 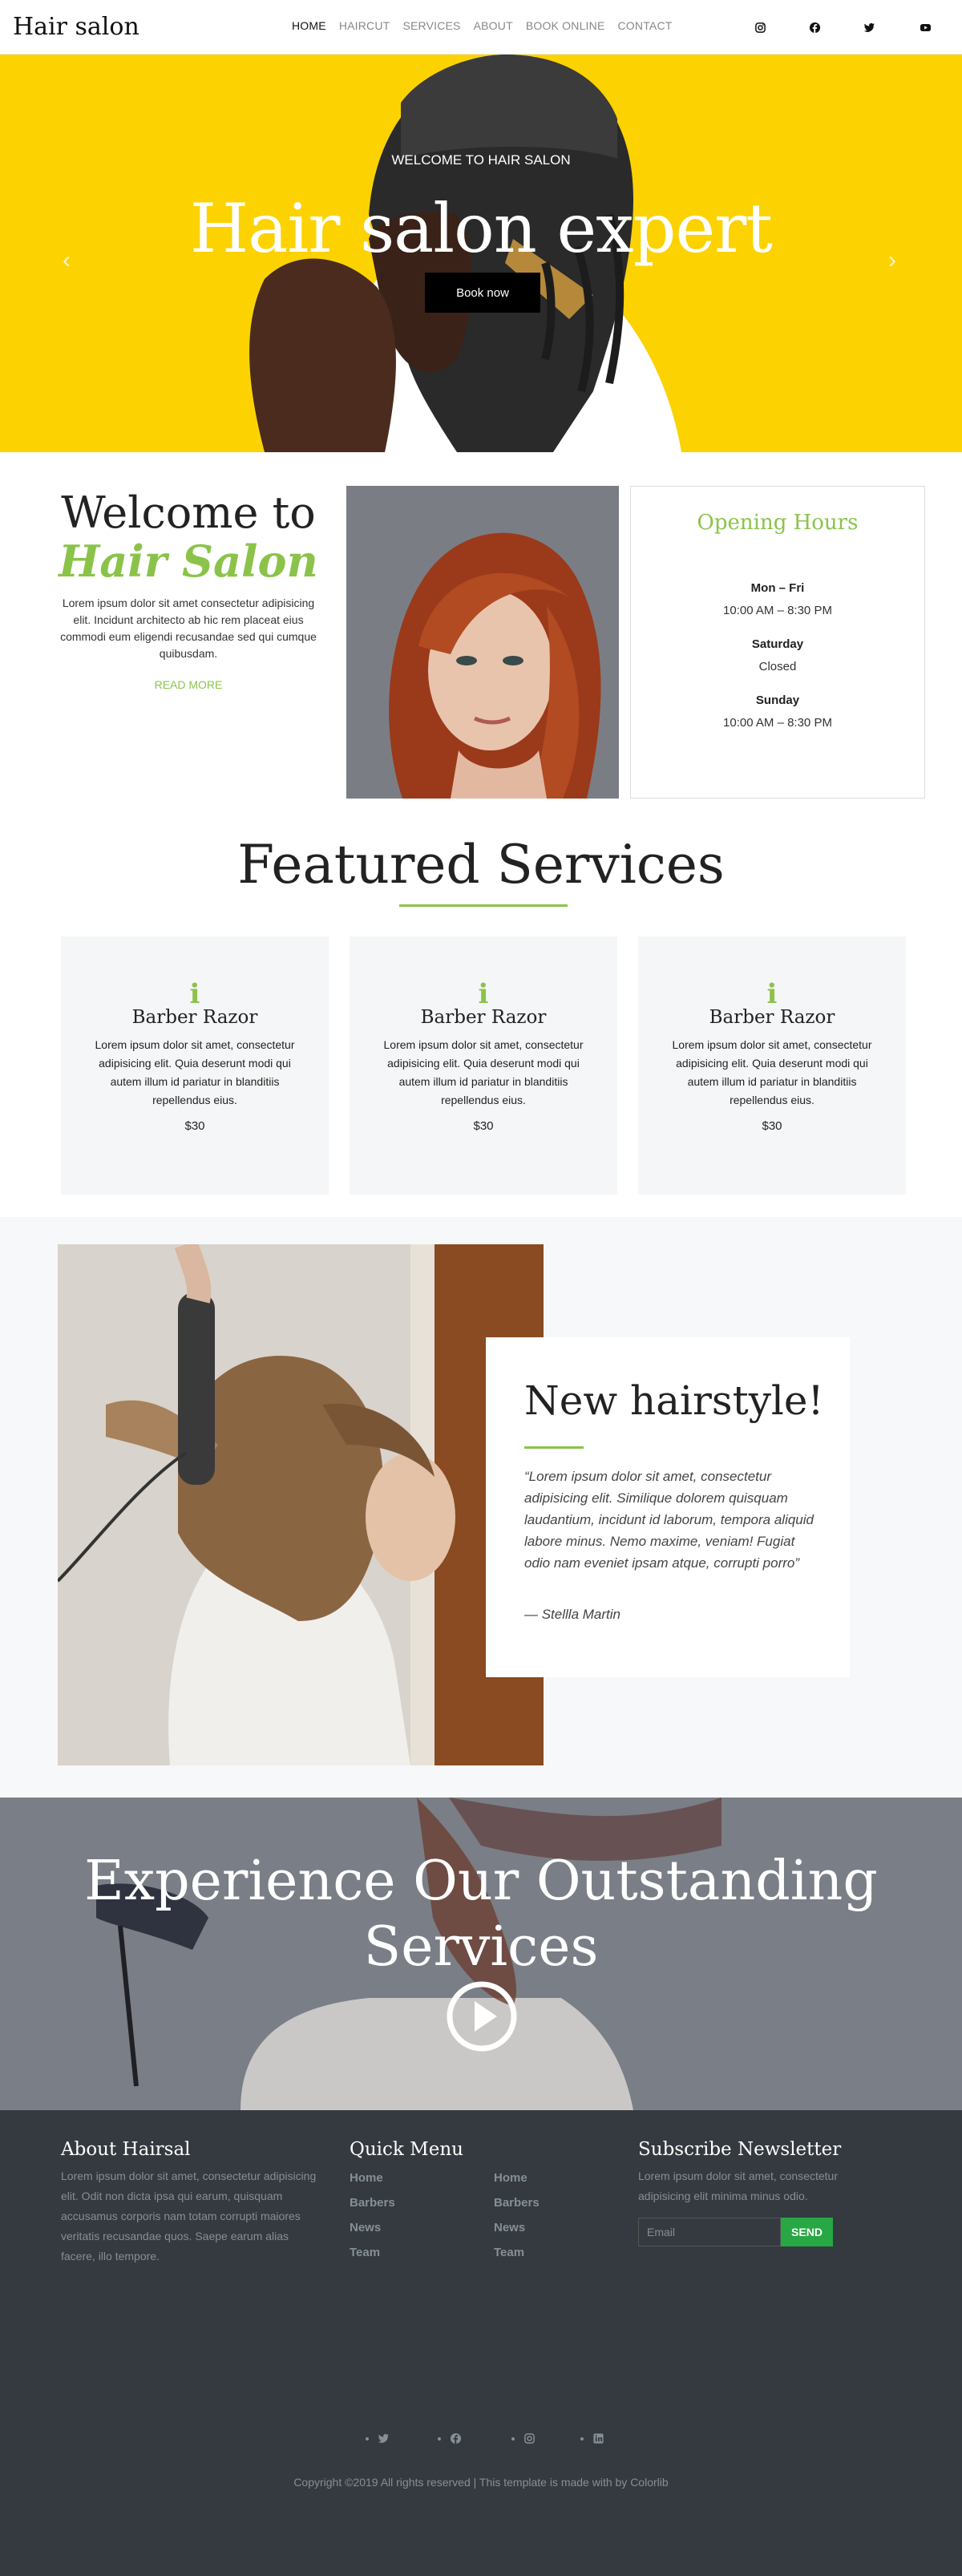 What do you see at coordinates (594, 2438) in the screenshot?
I see `linkedin-icon` at bounding box center [594, 2438].